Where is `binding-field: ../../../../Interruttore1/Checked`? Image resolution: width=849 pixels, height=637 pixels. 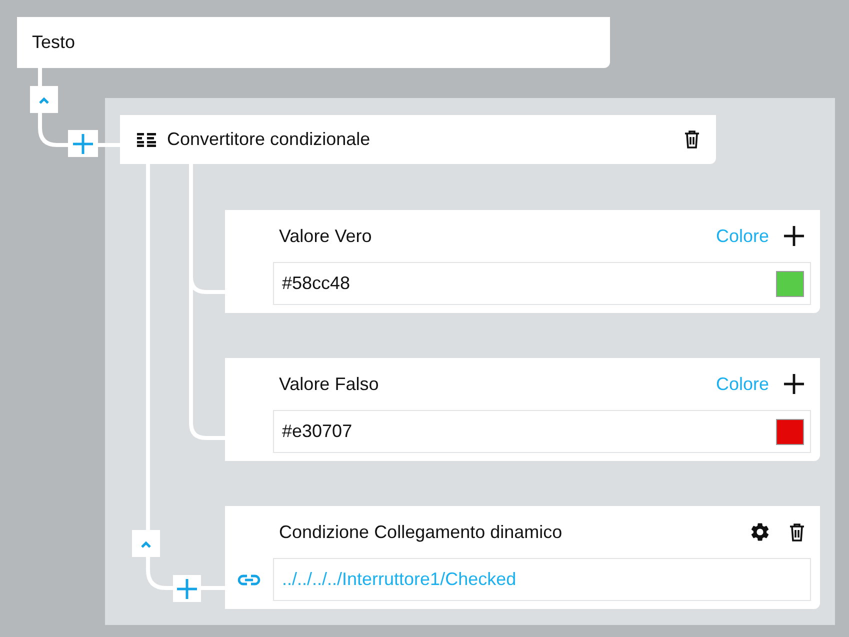 binding-field: ../../../../Interruttore1/Checked is located at coordinates (542, 579).